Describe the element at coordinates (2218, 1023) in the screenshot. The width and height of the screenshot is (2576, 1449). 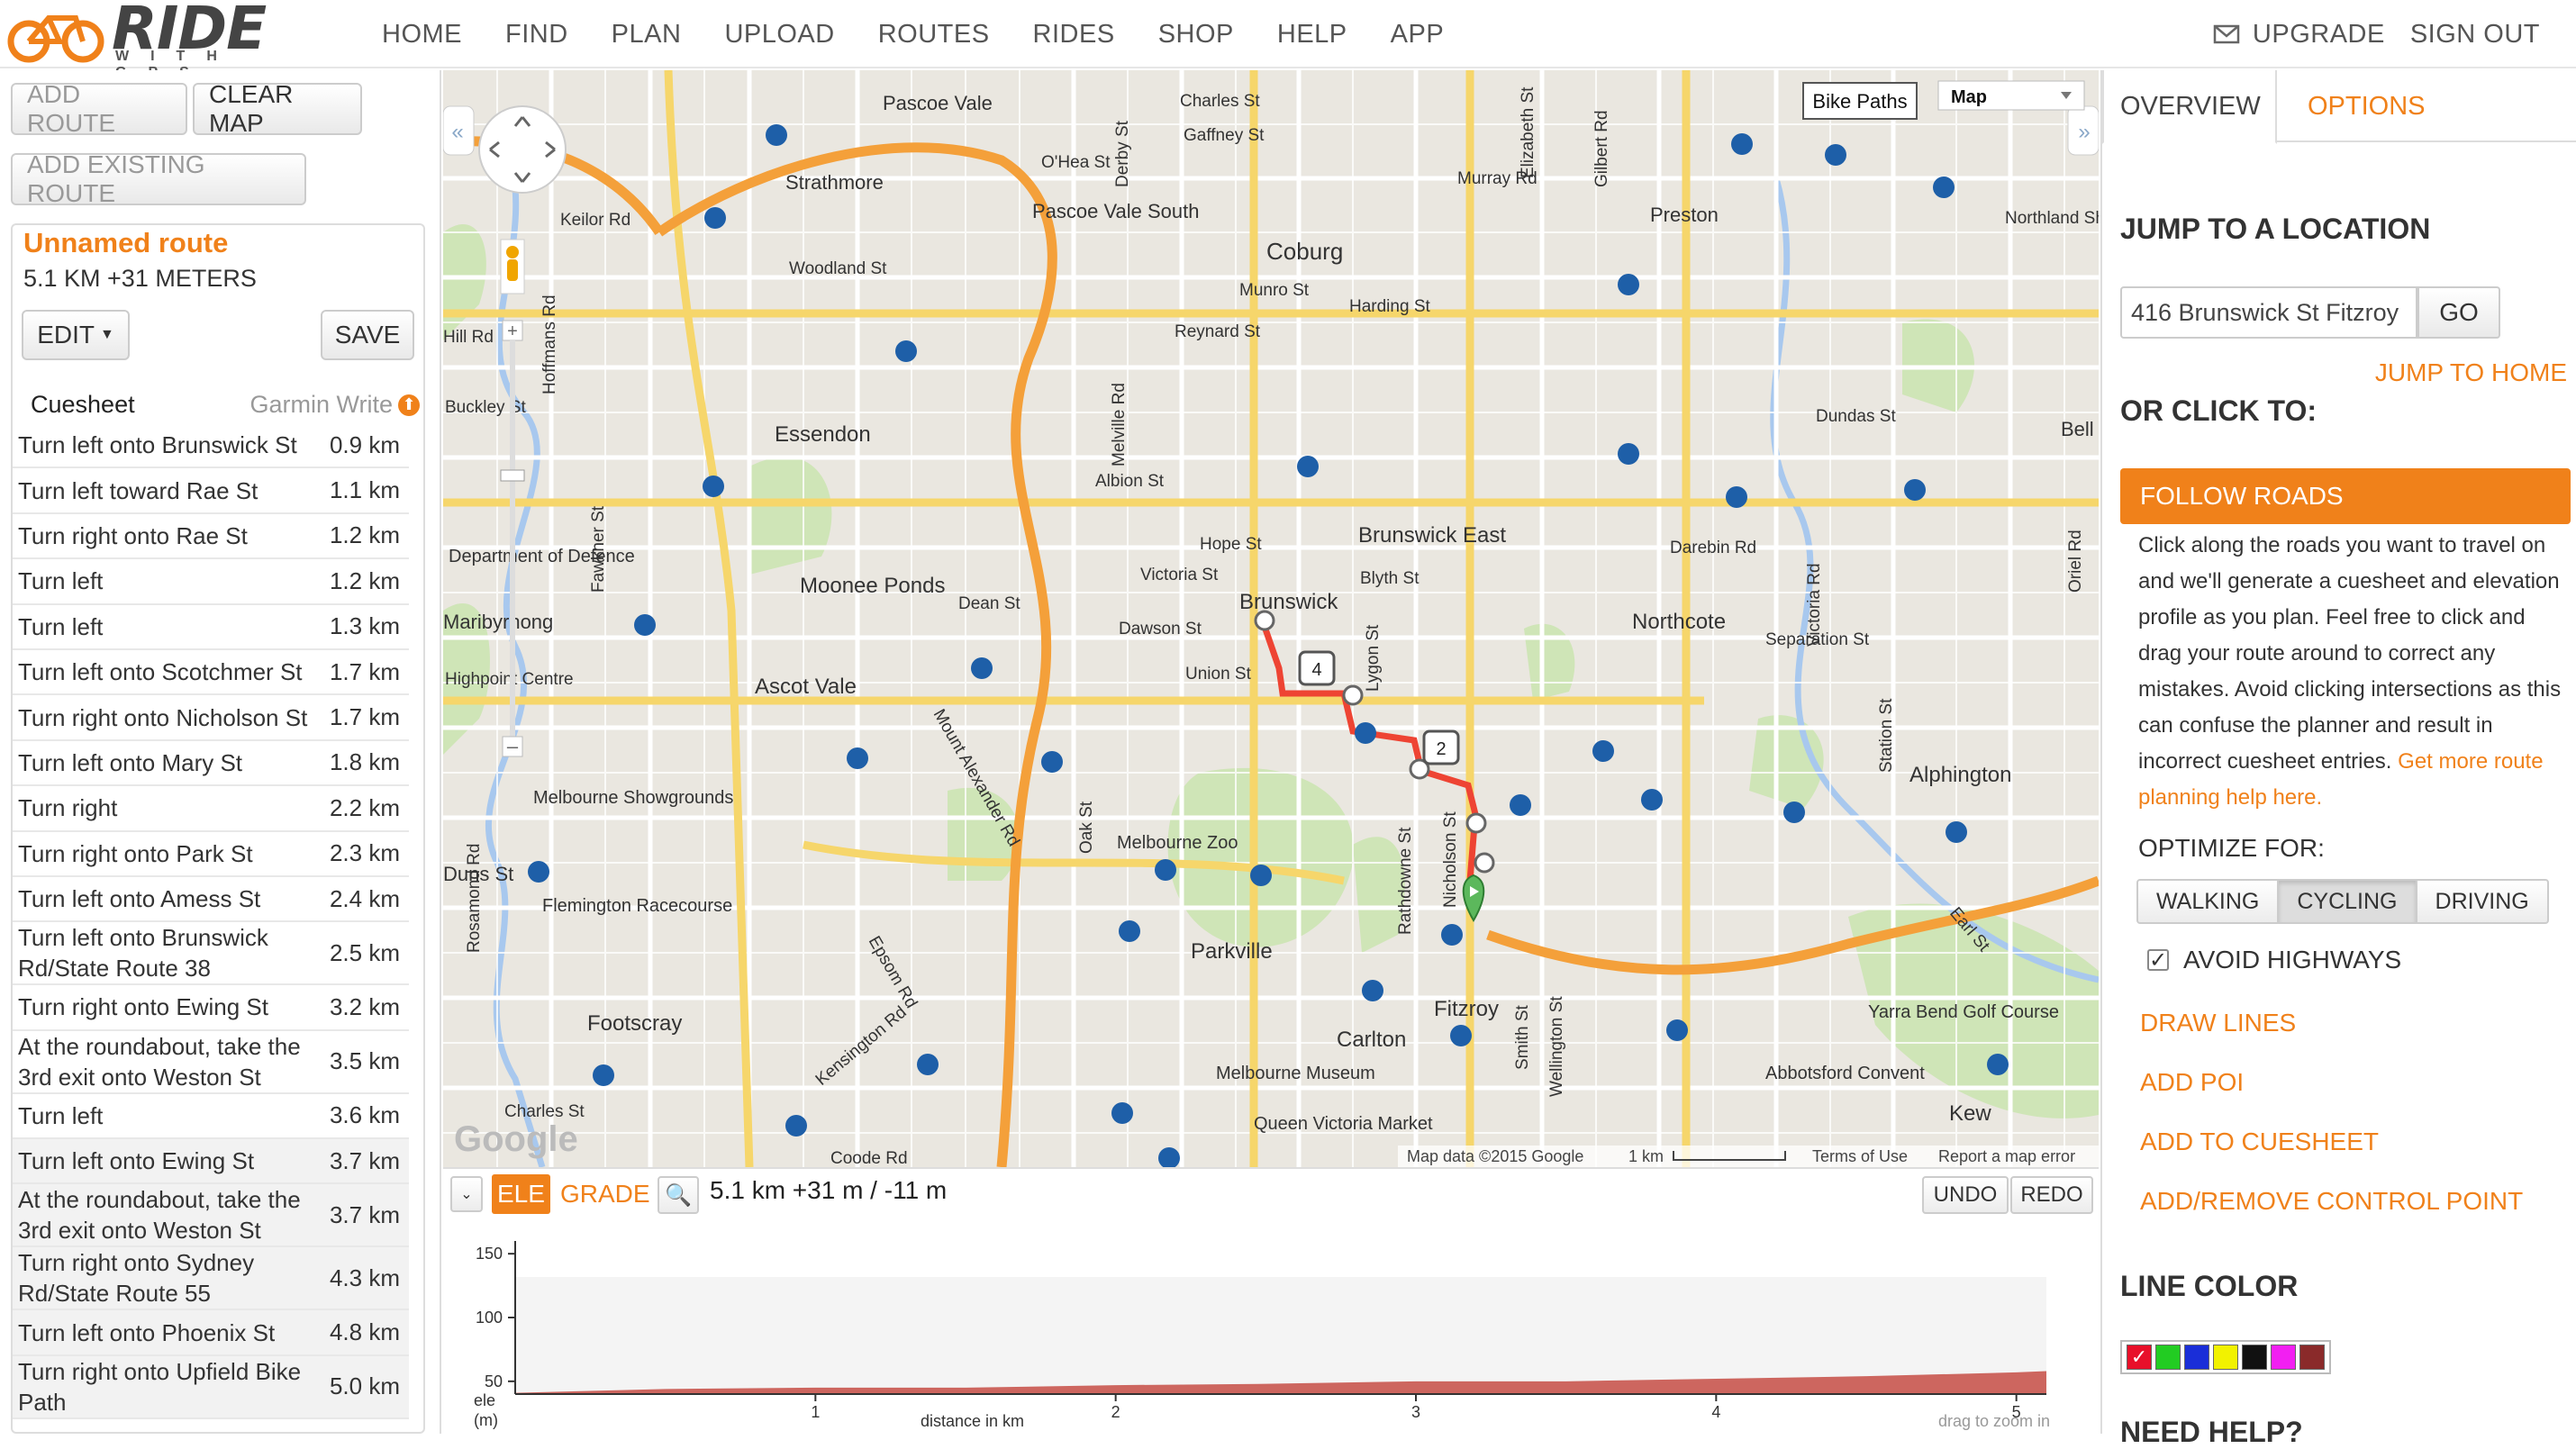
I see `draw-lines-link: DRAW LINES` at that location.